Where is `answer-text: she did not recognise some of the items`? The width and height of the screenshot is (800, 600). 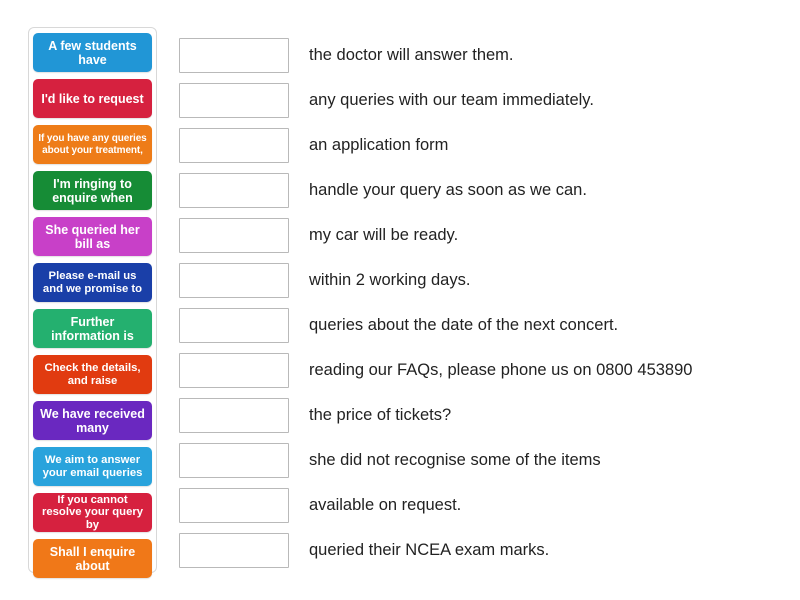 answer-text: she did not recognise some of the items is located at coordinates (455, 459).